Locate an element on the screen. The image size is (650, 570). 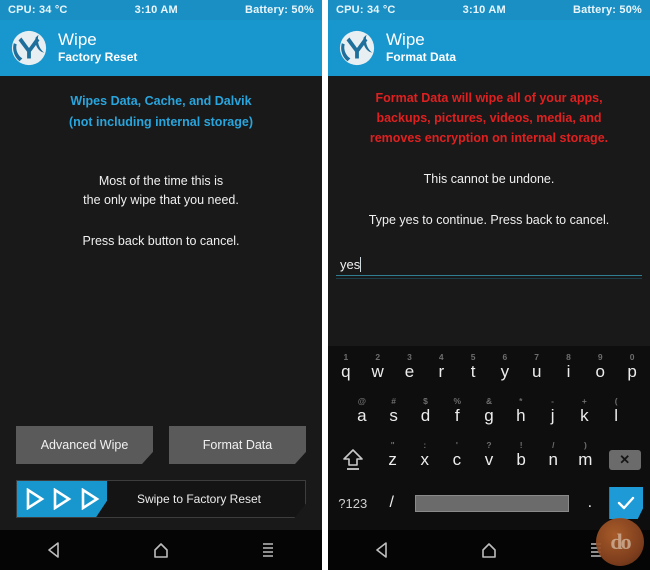
key-y: 6y is located at coordinates (505, 372).